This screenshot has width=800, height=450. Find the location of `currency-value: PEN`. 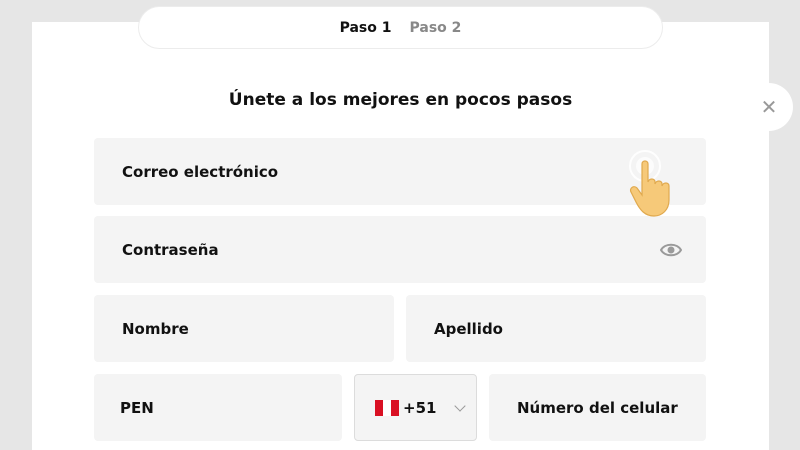

currency-value: PEN is located at coordinates (137, 407).